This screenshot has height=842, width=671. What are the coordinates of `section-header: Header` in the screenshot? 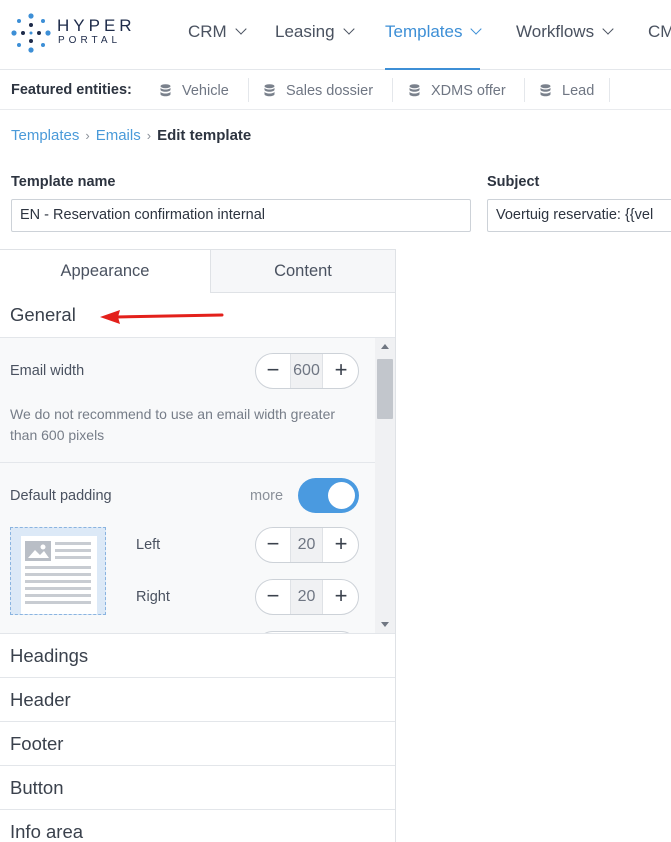 It's located at (197, 699).